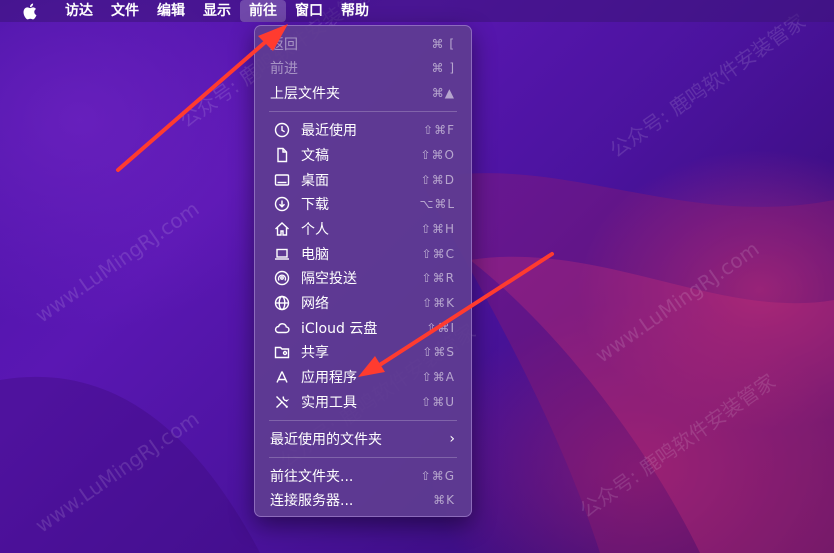  What do you see at coordinates (363, 352) in the screenshot?
I see `menu-item-shared: 共享 ⇧⌘S` at bounding box center [363, 352].